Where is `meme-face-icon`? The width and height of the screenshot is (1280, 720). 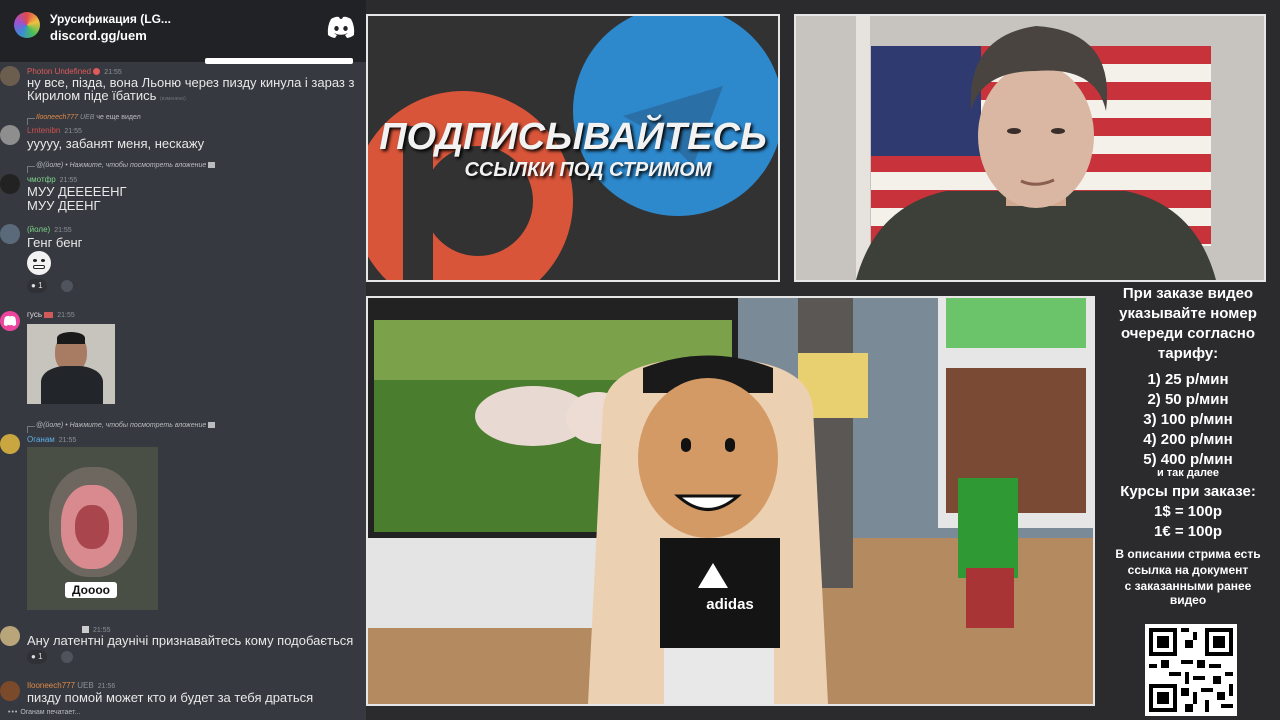
meme-face-icon is located at coordinates (39, 263).